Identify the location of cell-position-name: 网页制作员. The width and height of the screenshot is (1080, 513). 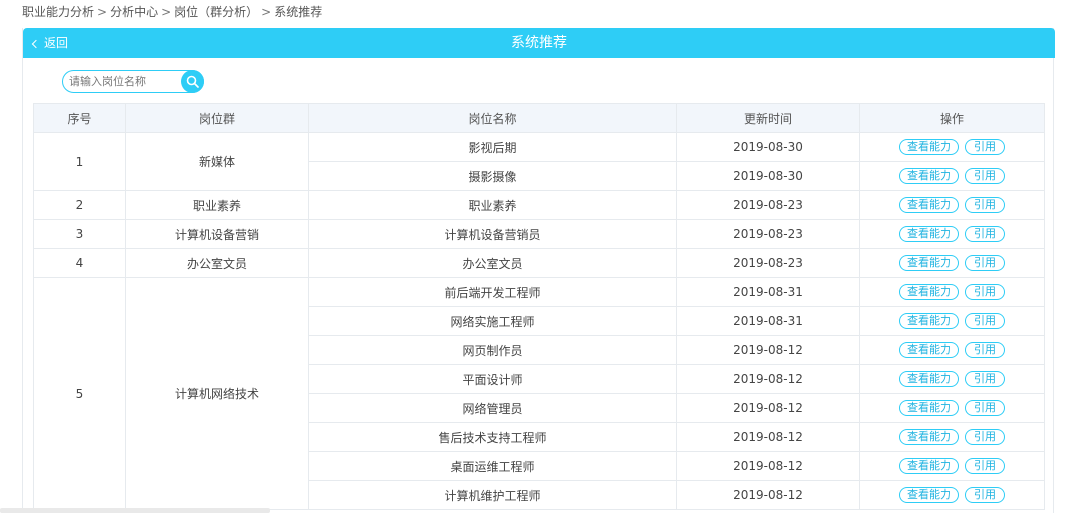
(492, 350).